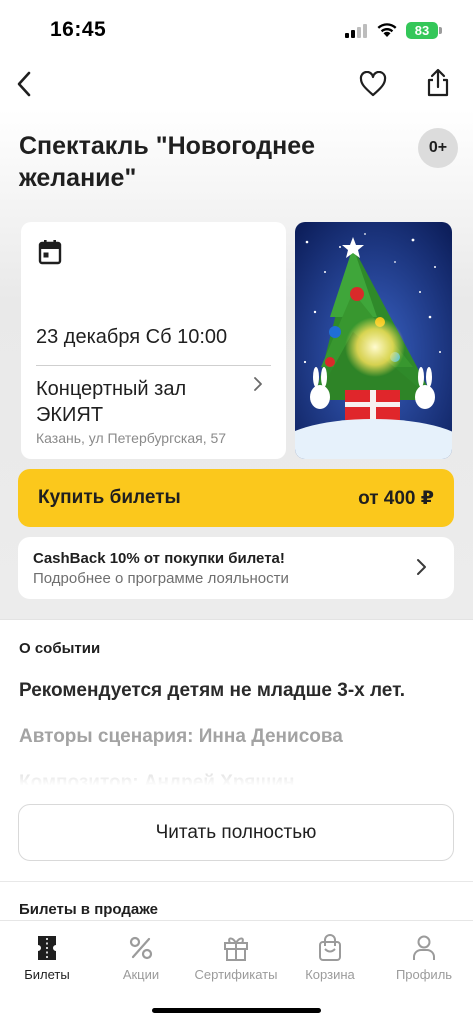  I want to click on age-rating-badge: 0+, so click(438, 148).